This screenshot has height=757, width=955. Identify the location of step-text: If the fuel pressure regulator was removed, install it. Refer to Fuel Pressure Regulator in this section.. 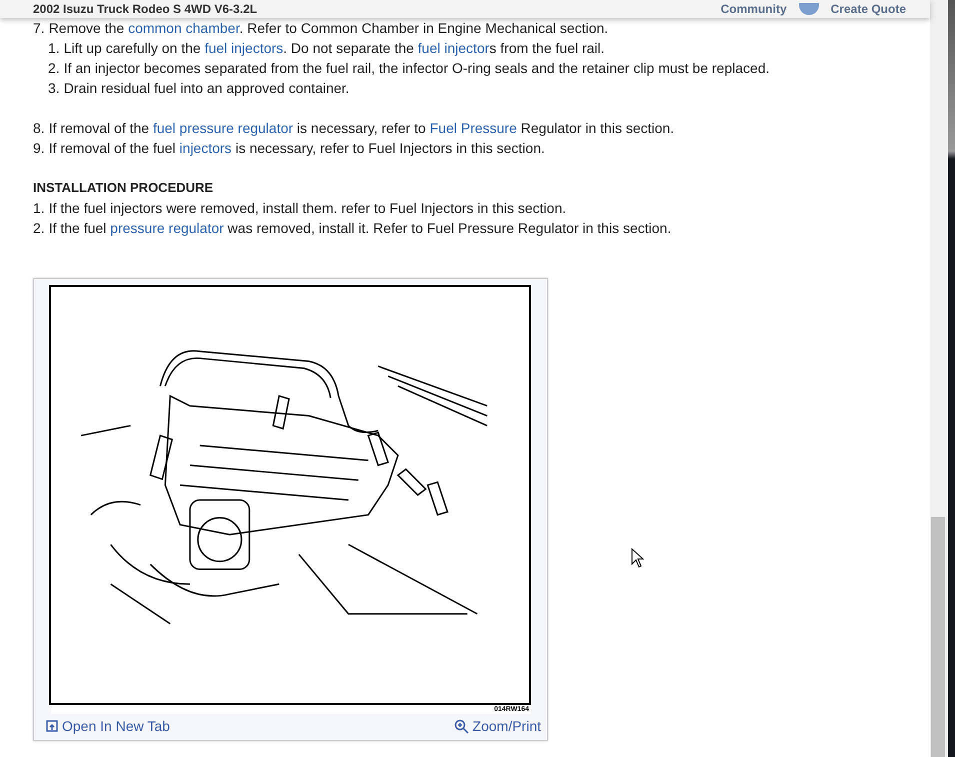
(360, 228).